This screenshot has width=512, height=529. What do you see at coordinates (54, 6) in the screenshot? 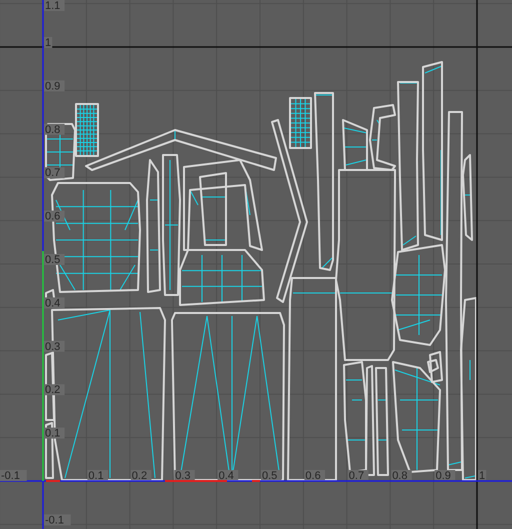
I see `axis-label: 1.1` at bounding box center [54, 6].